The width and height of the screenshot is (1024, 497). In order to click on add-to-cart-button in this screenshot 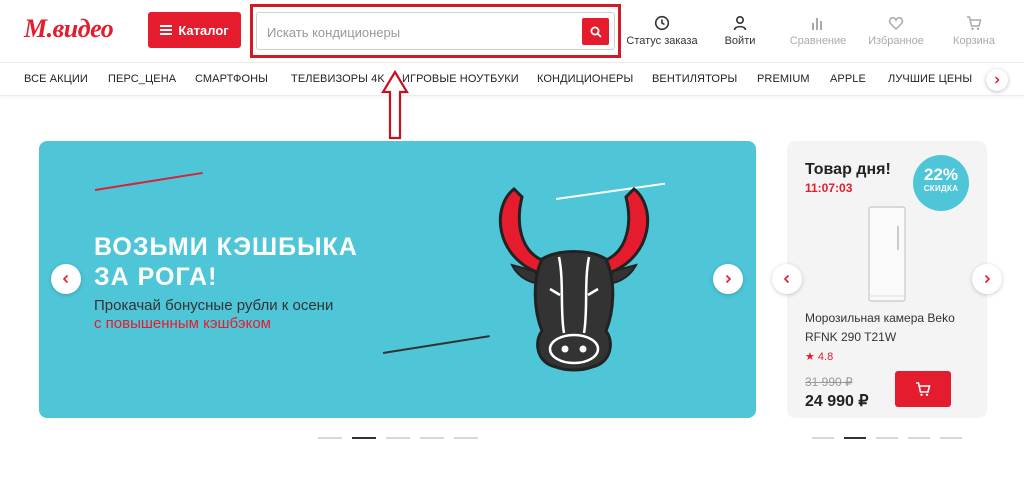, I will do `click(923, 389)`.